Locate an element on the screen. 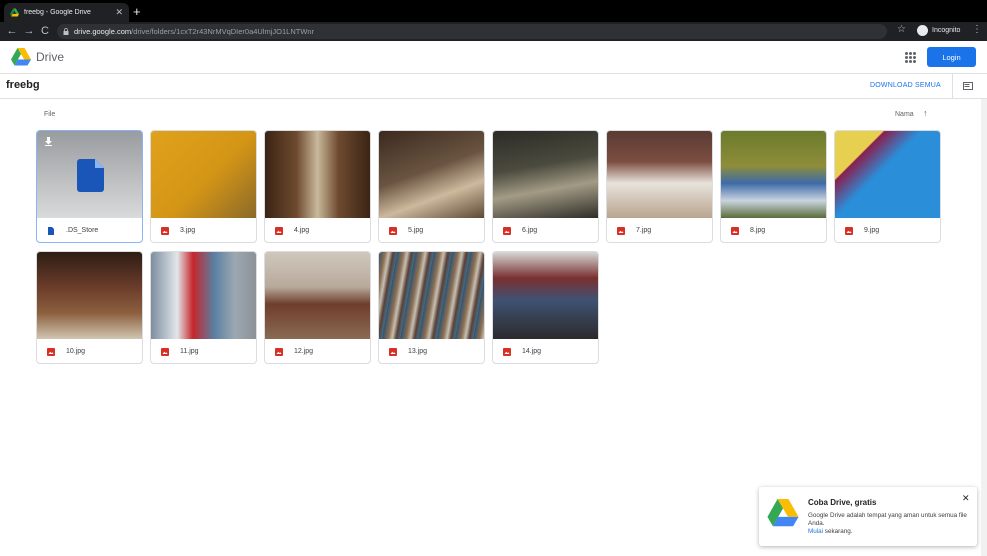 Image resolution: width=987 pixels, height=556 pixels. file-card: 13.jpg is located at coordinates (431, 307).